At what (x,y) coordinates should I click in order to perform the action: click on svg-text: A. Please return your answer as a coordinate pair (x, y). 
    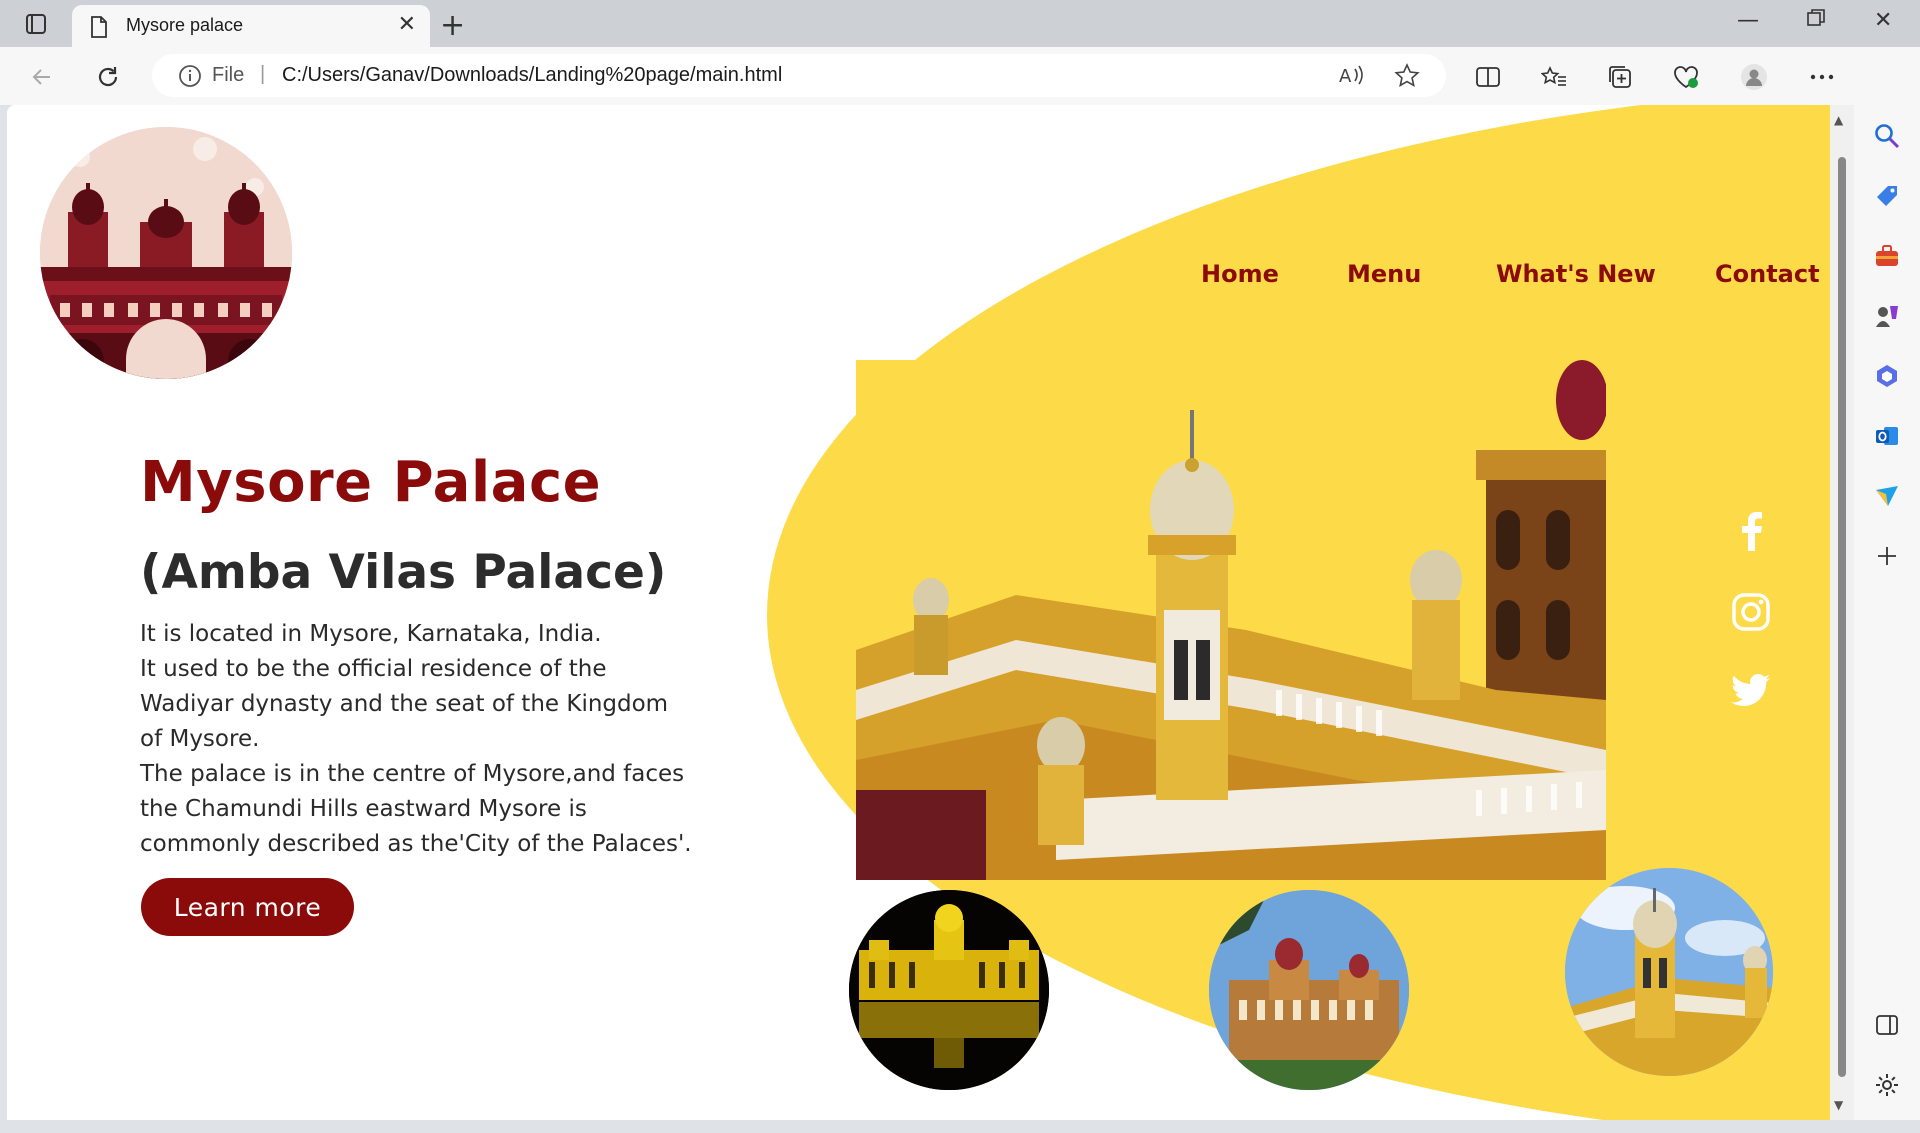
    Looking at the image, I should click on (1345, 76).